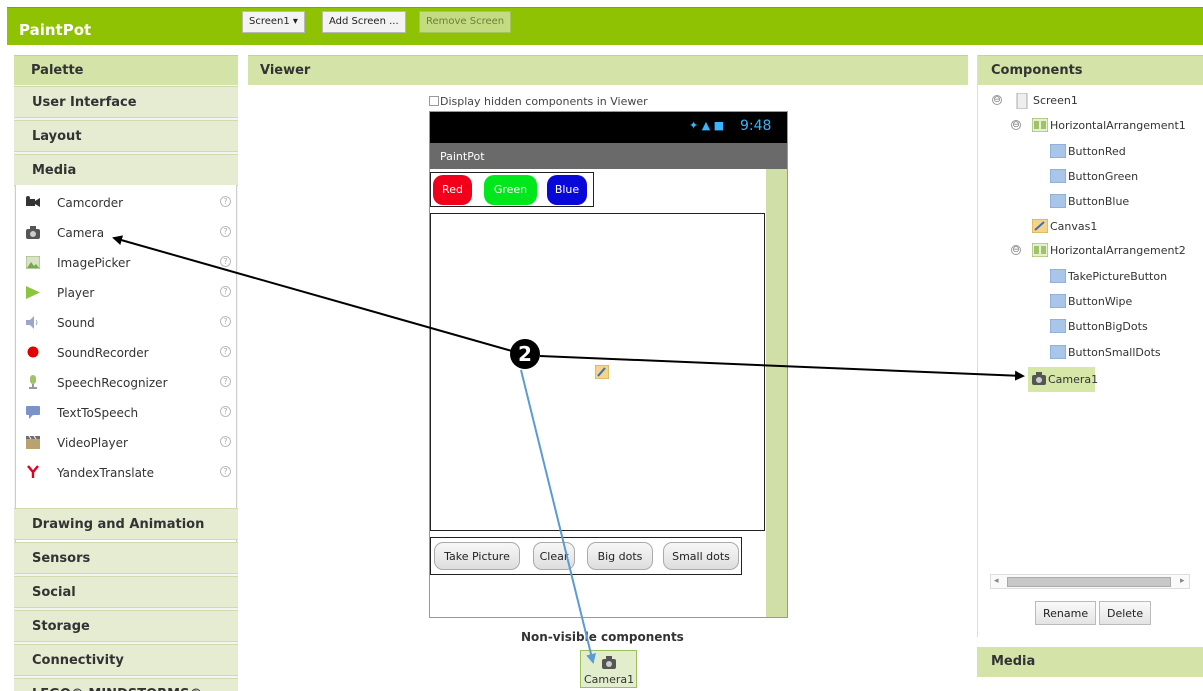 The height and width of the screenshot is (691, 1203). What do you see at coordinates (126, 684) in the screenshot?
I see `palette-category-lego-mindstorms: LEGO® MINDSTORMS®` at bounding box center [126, 684].